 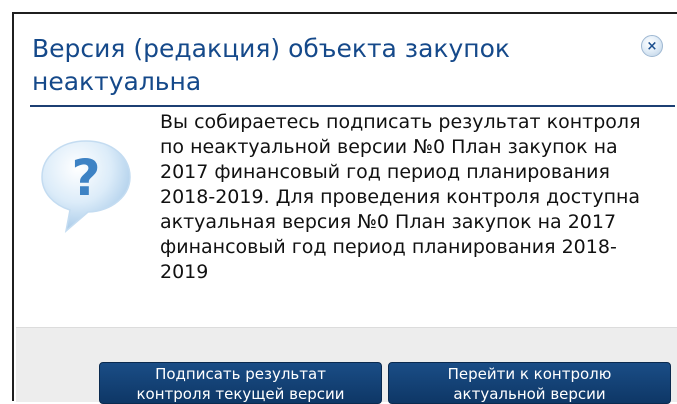 I want to click on goto-button-label-line1: Перейти к контролю, so click(x=529, y=374).